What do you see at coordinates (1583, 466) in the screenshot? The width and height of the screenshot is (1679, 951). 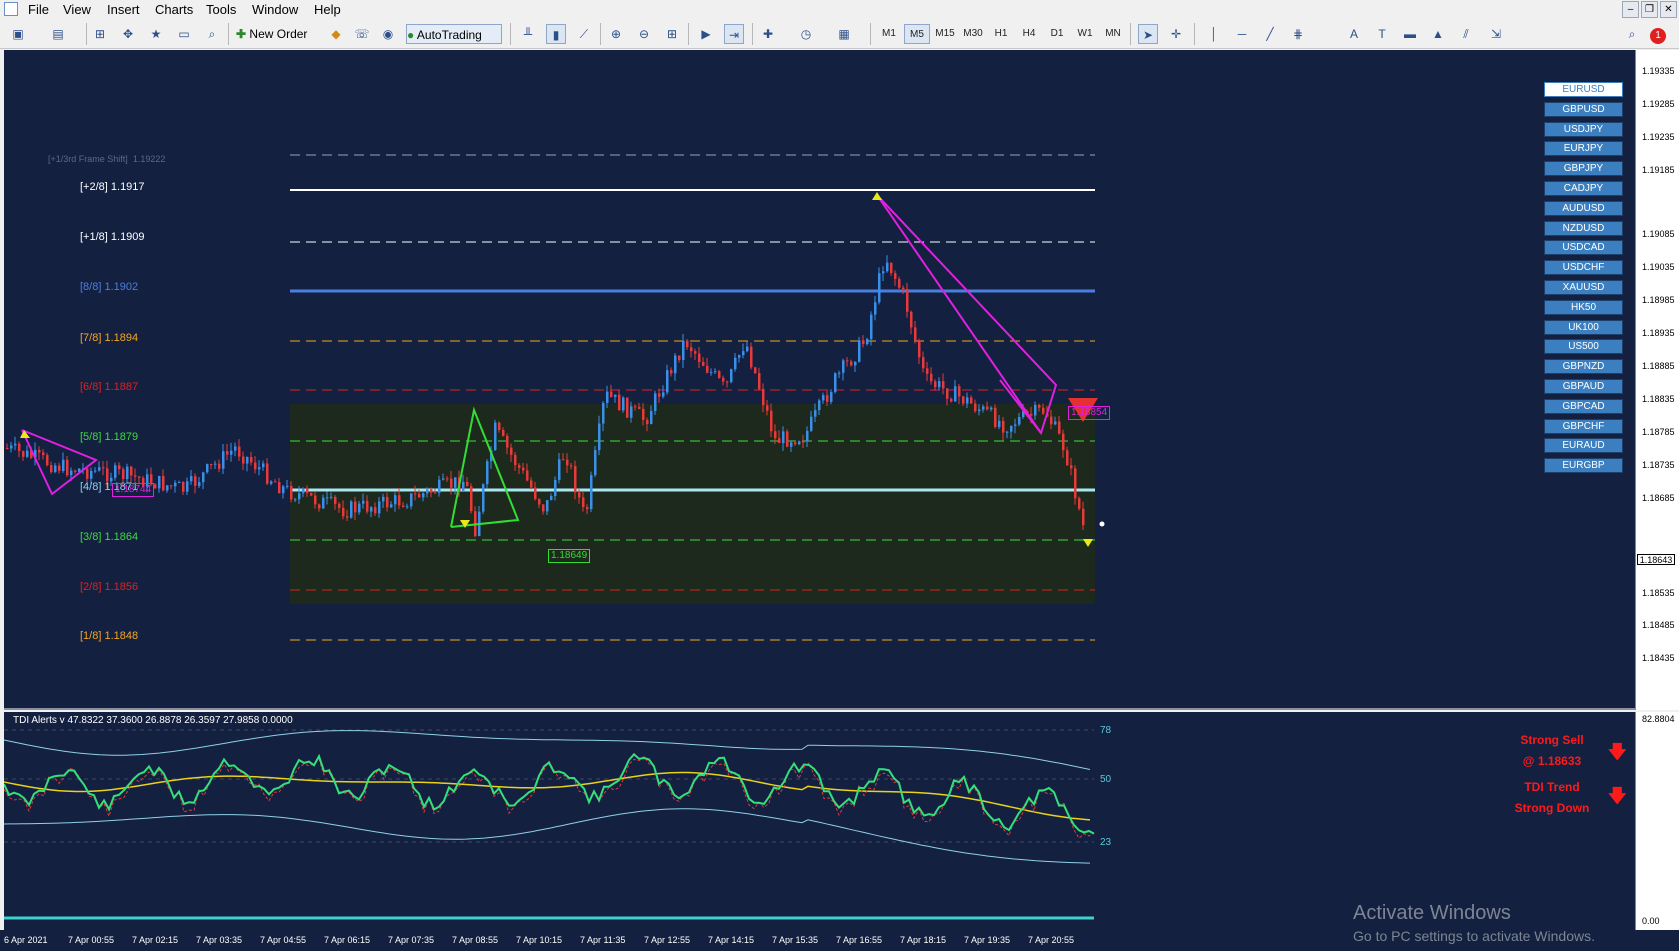 I see `symbol-button-eurgbp: EURGBP` at bounding box center [1583, 466].